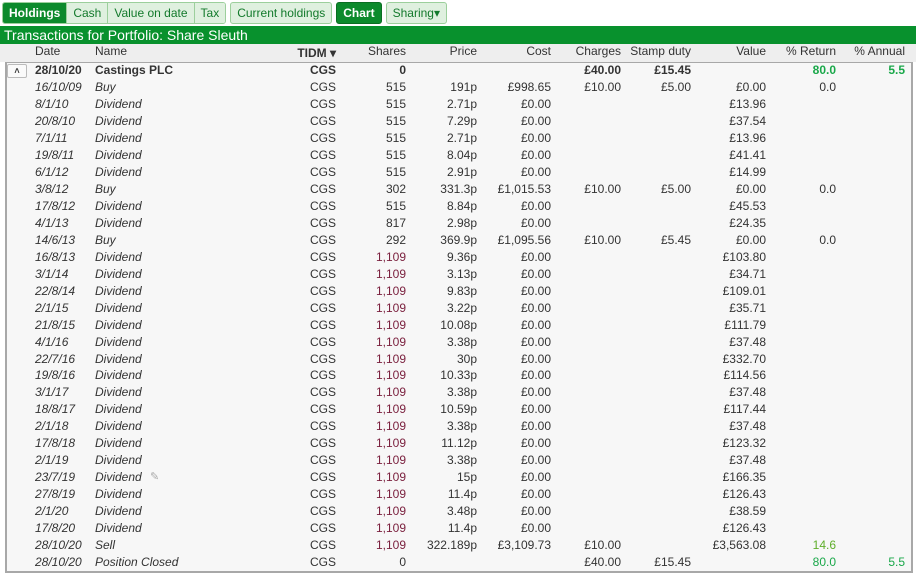 This screenshot has width=916, height=576. I want to click on cell-return: 0.0, so click(827, 87).